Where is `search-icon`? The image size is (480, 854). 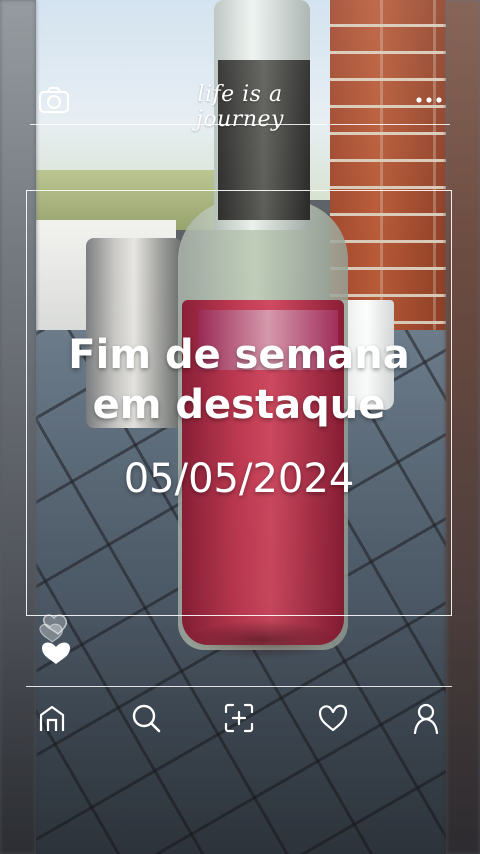 search-icon is located at coordinates (146, 718).